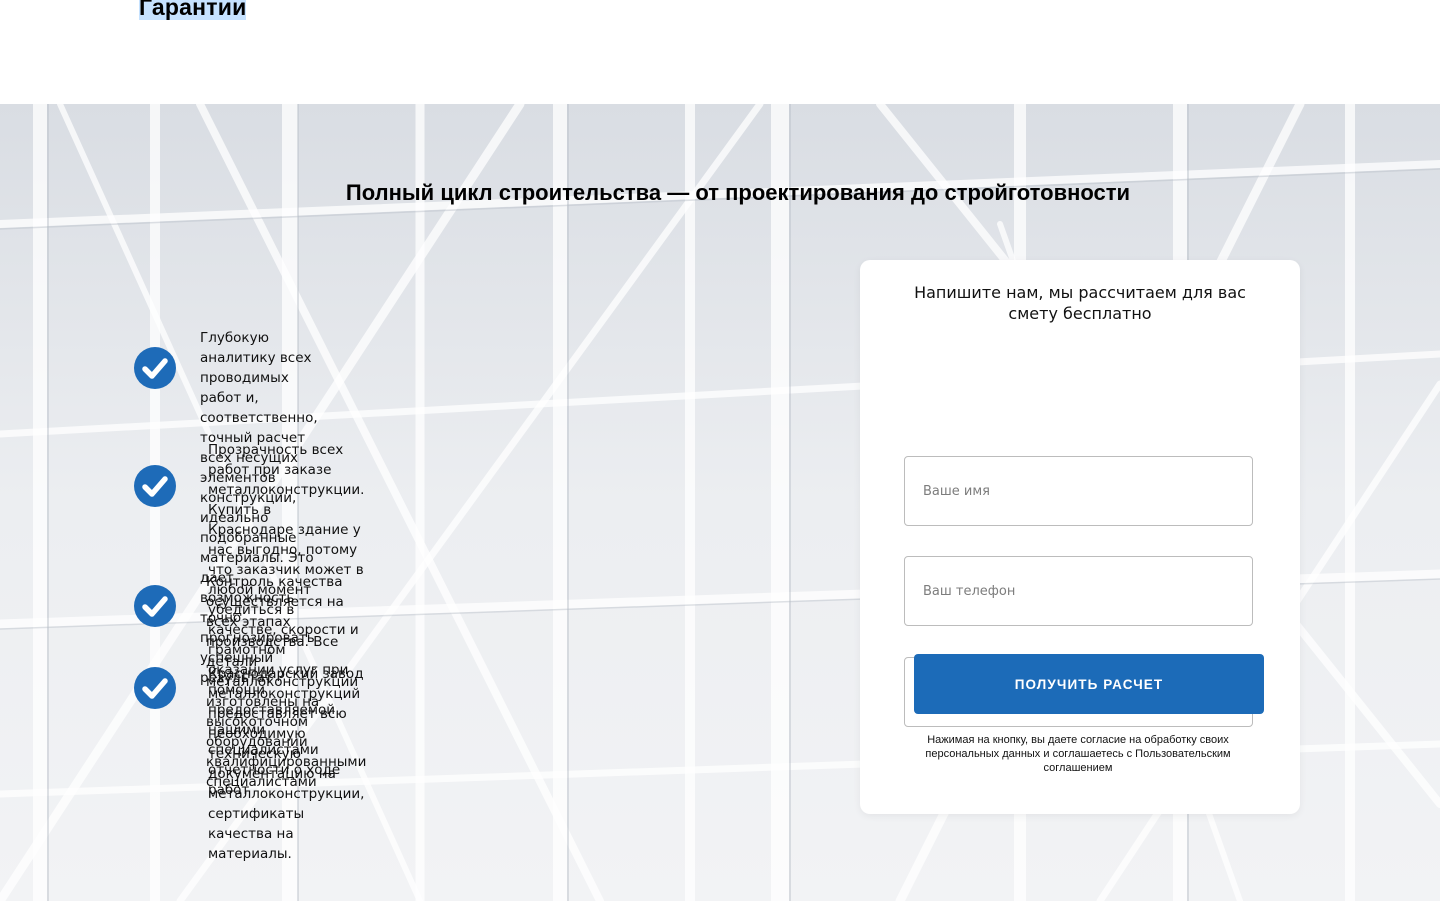 The width and height of the screenshot is (1440, 901). I want to click on get-estimate-button: ПОЛУЧИТЬ РАСЧЕТ, so click(1089, 684).